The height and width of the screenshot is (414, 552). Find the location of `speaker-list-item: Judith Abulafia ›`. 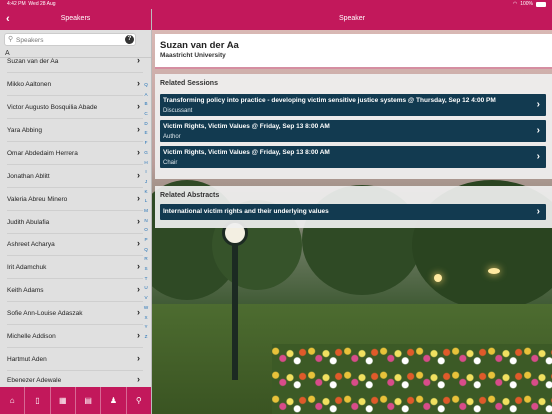

speaker-list-item: Judith Abulafia › is located at coordinates (71, 222).